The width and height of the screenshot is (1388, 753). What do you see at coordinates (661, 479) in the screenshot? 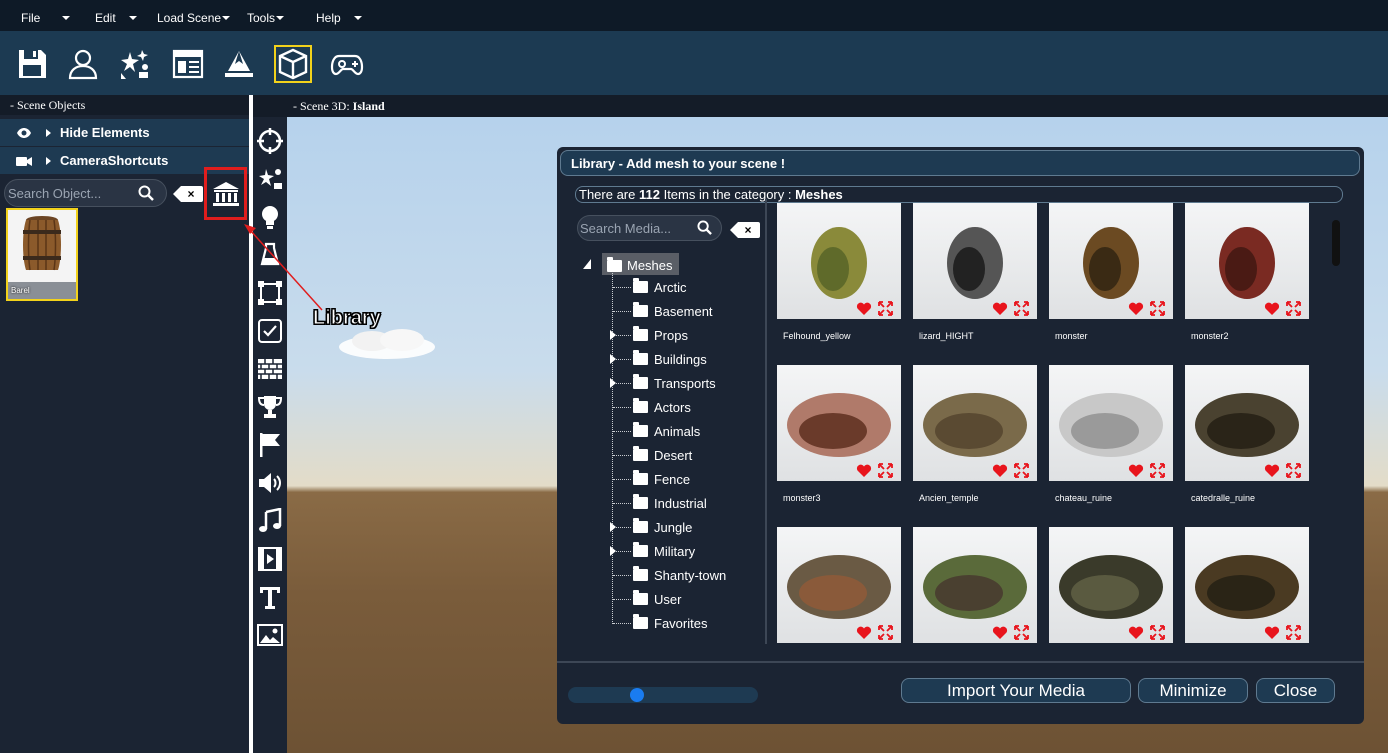
I see `tree-node-fence: Fence` at bounding box center [661, 479].